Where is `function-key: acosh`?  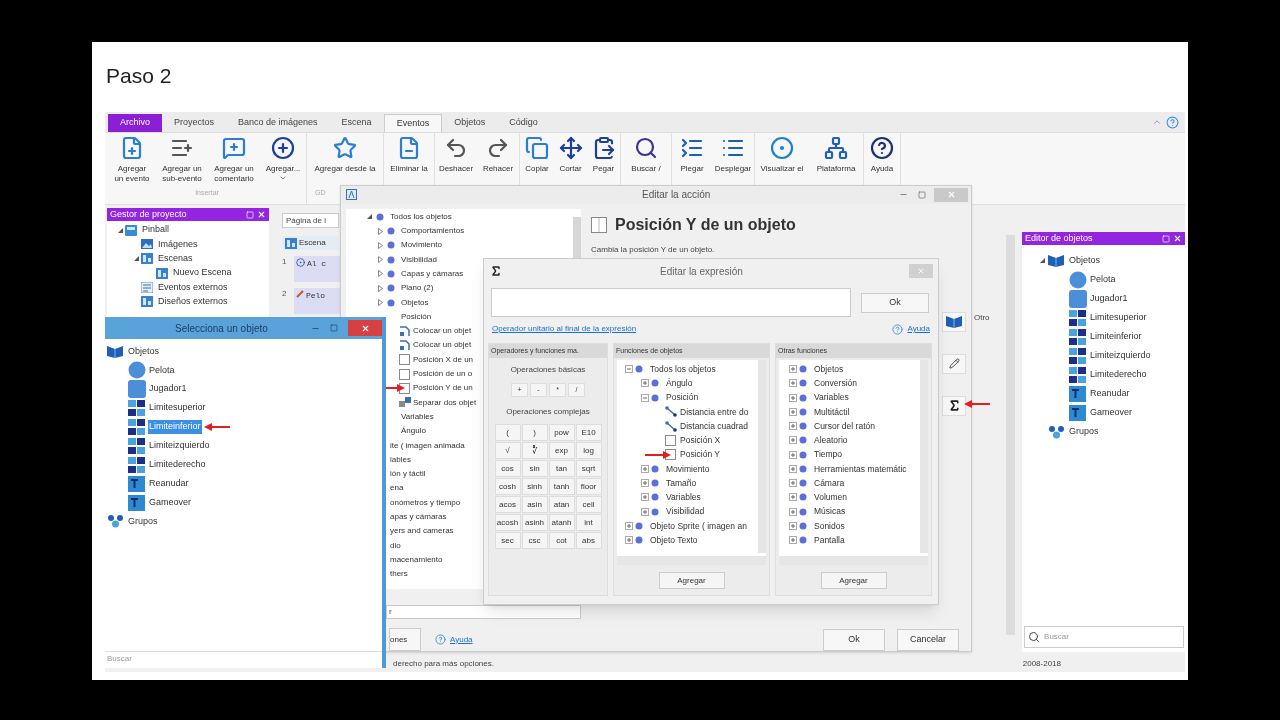
function-key: acosh is located at coordinates (507, 522).